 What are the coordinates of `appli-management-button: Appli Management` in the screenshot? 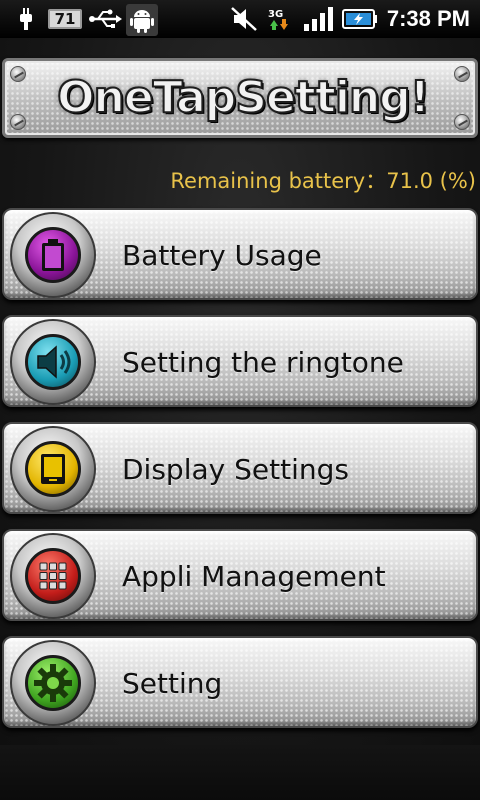 It's located at (240, 575).